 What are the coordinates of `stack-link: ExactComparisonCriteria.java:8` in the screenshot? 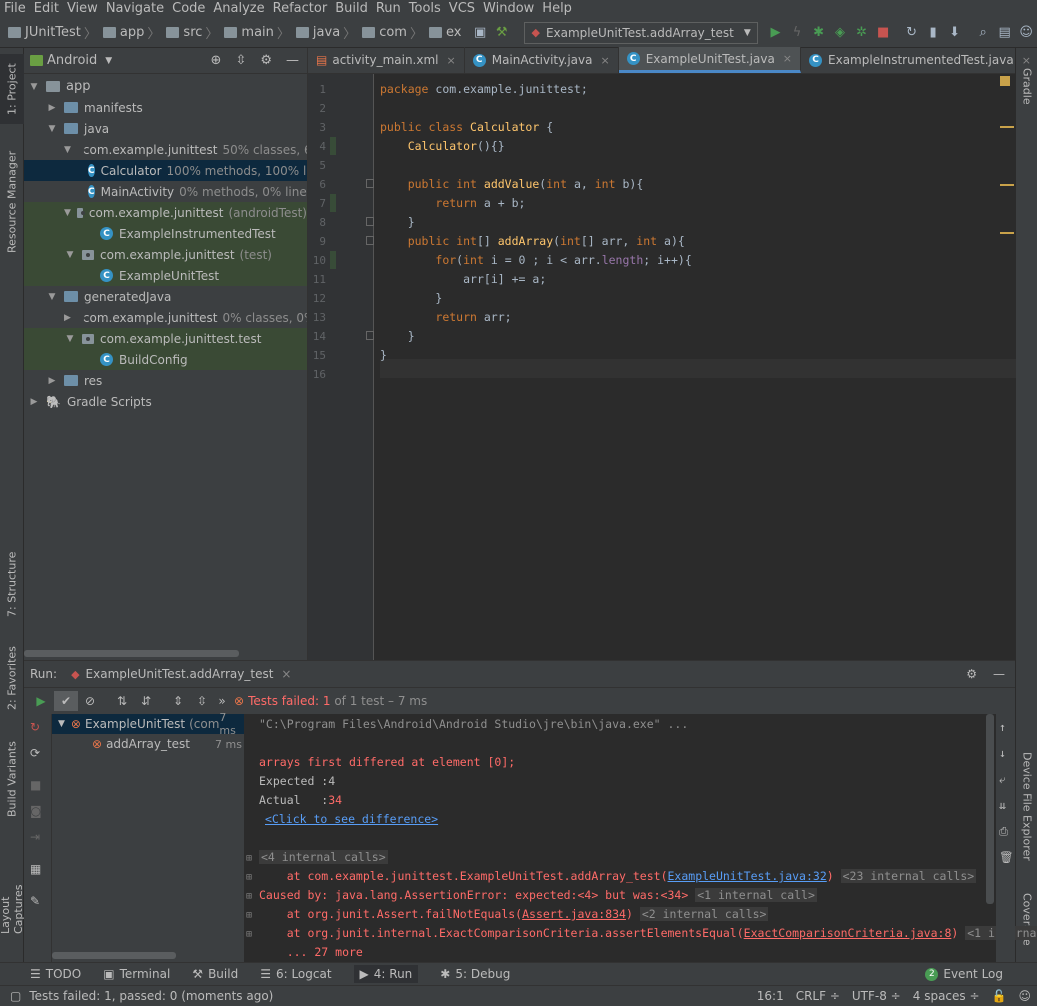 It's located at (848, 933).